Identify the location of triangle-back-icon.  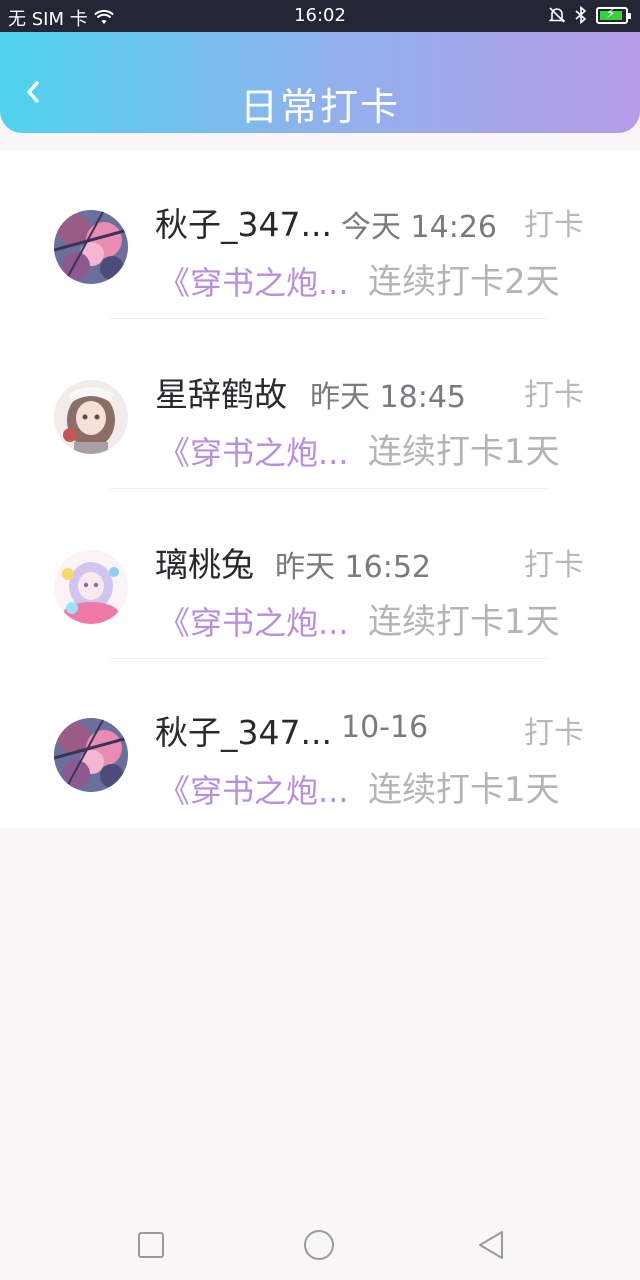
(491, 1245).